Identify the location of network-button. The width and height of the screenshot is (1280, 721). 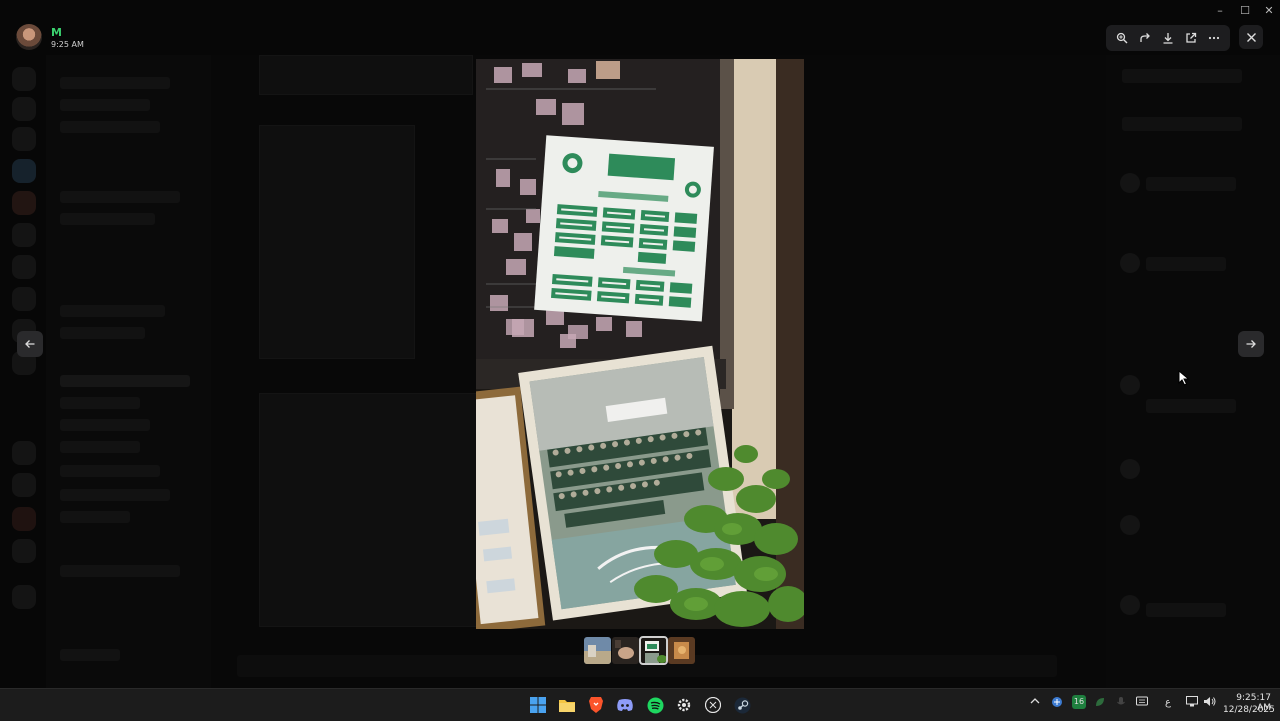
(1192, 703).